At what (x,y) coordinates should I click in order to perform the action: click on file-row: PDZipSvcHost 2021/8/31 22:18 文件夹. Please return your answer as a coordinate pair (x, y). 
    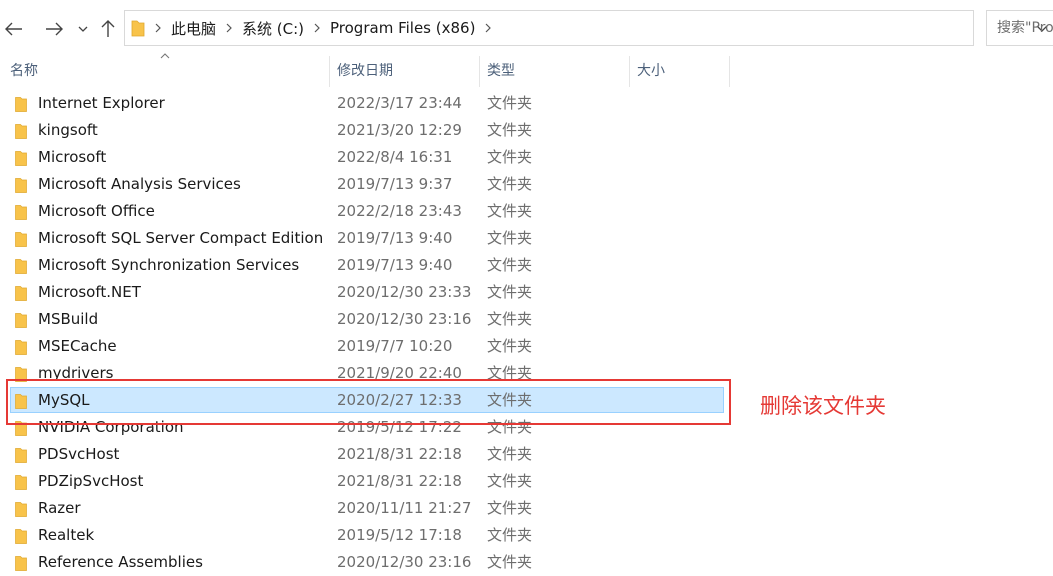
    Looking at the image, I should click on (526, 481).